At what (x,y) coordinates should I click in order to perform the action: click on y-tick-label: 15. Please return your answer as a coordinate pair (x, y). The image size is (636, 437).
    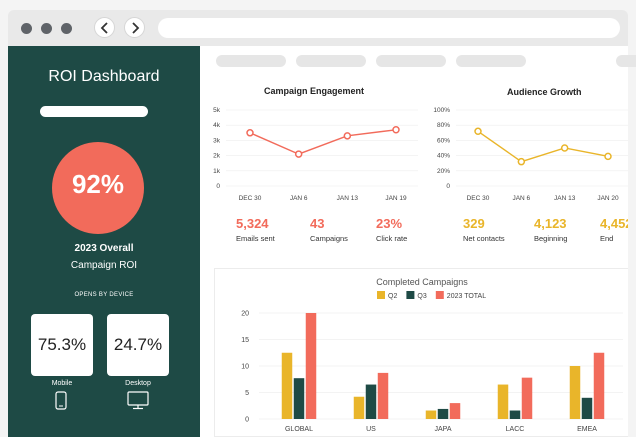
    Looking at the image, I should click on (245, 340).